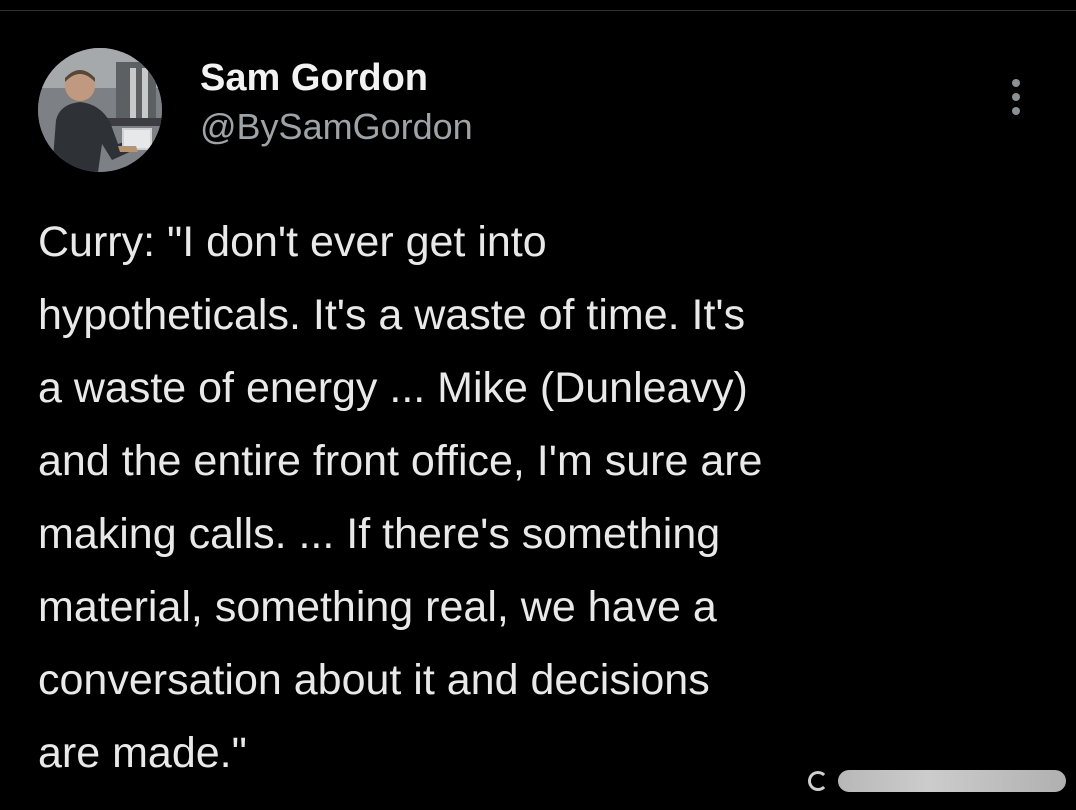 This screenshot has width=1076, height=810. I want to click on watermark-blurred-text, so click(952, 781).